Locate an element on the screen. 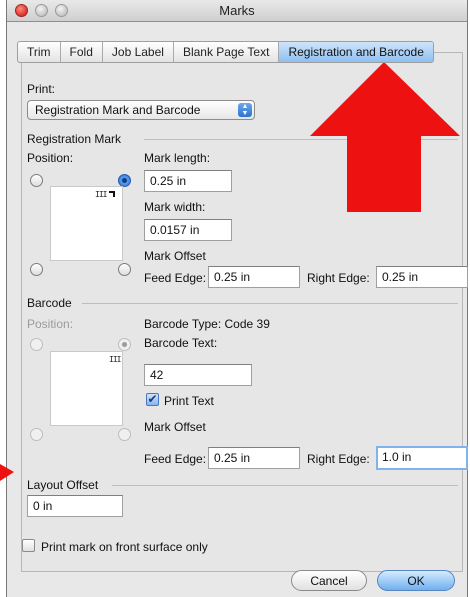  layout-offset-separator is located at coordinates (285, 485).